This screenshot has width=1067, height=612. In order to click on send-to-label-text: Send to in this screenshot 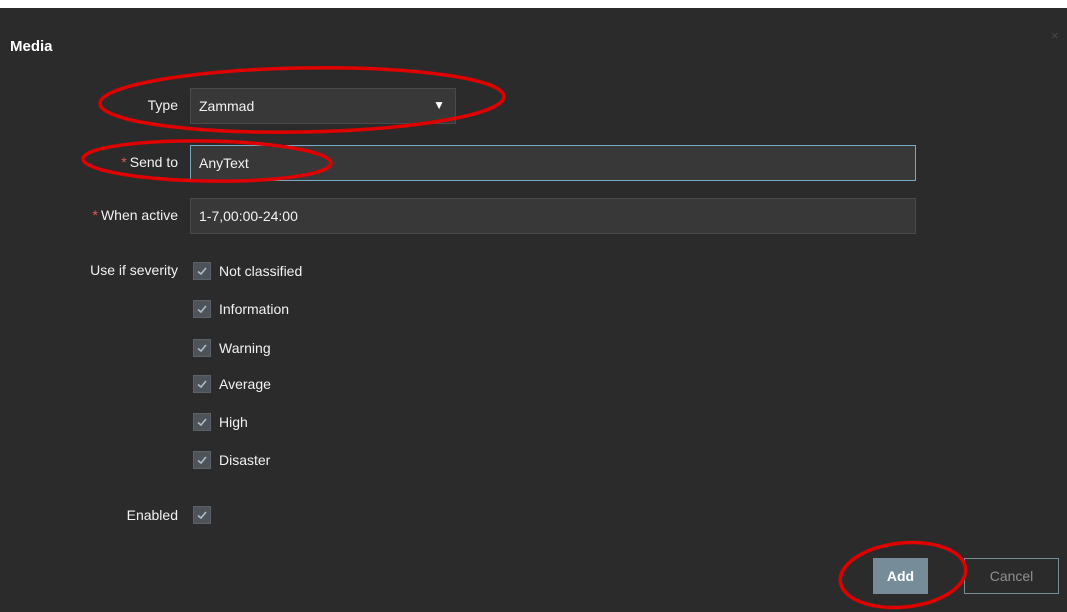, I will do `click(153, 162)`.